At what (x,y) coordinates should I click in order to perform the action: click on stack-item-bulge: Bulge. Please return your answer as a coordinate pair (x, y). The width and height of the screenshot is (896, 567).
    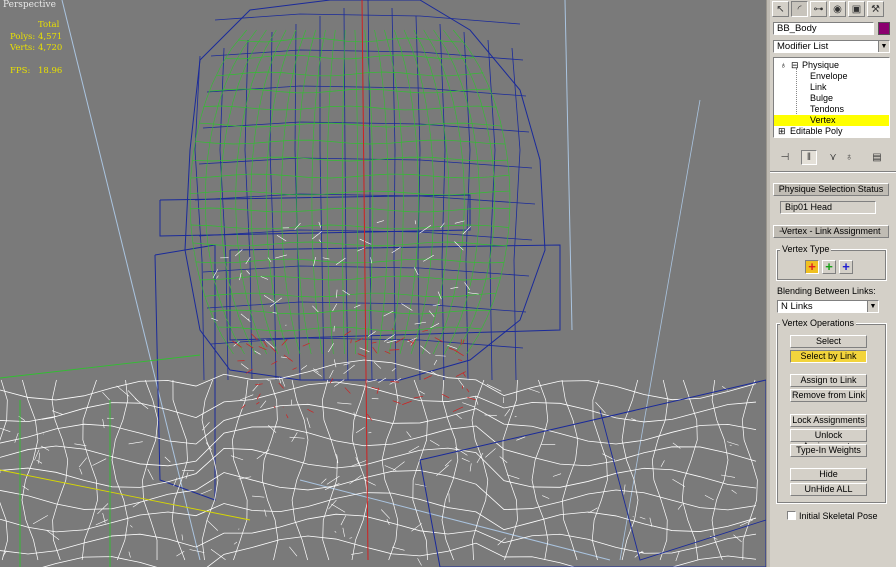
    Looking at the image, I should click on (831, 98).